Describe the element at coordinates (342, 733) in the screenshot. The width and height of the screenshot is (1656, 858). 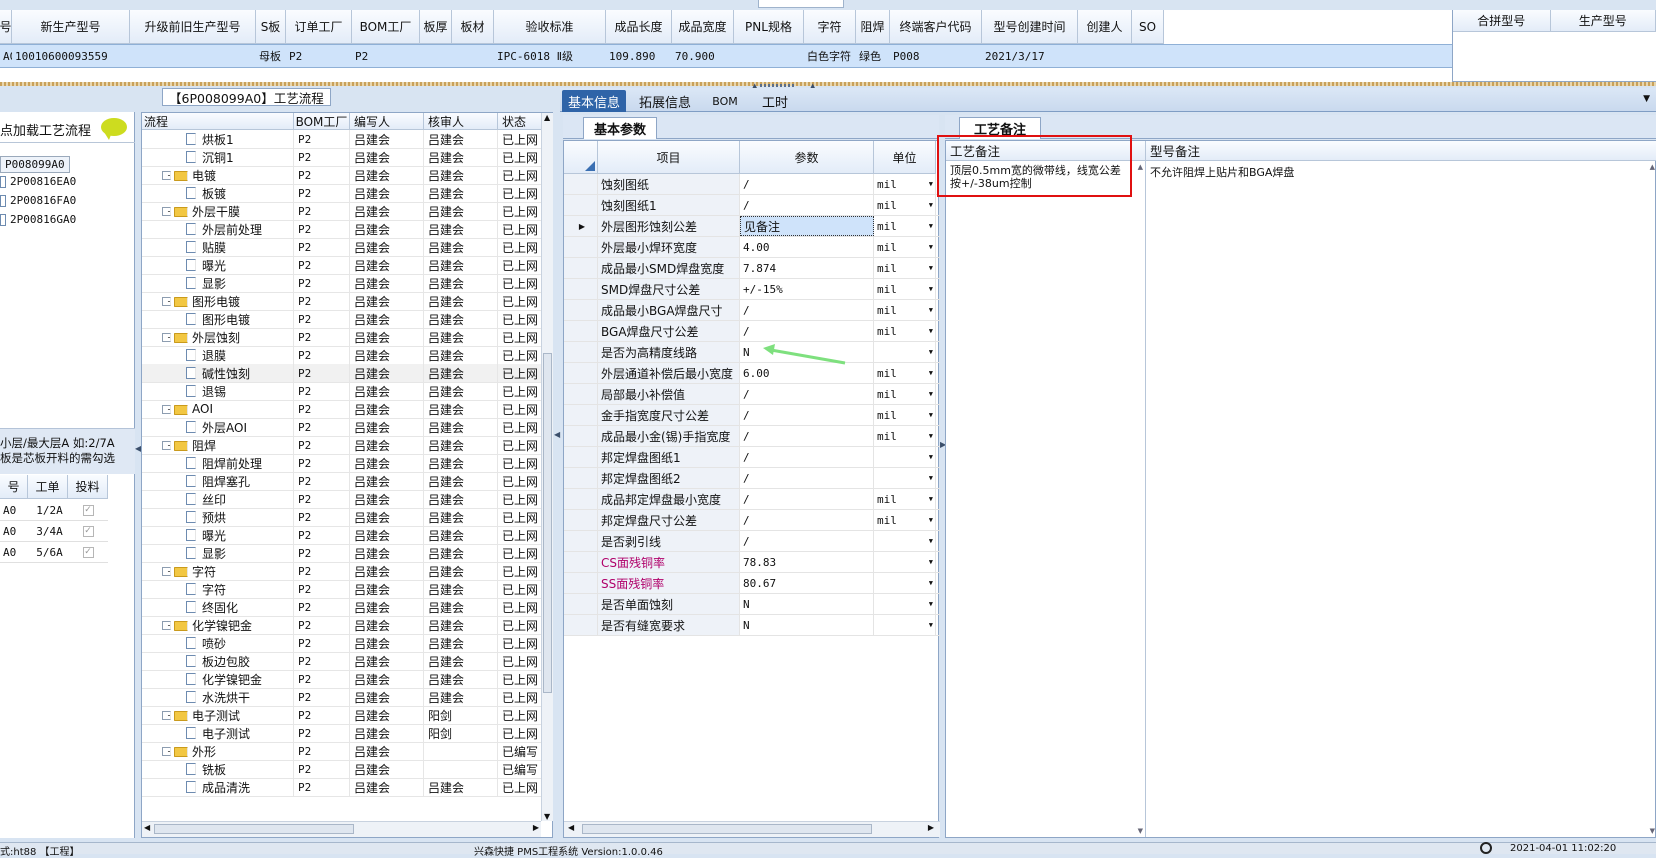
I see `table-row: 电子测试 P2 吕建会 阳剑 已上网` at that location.